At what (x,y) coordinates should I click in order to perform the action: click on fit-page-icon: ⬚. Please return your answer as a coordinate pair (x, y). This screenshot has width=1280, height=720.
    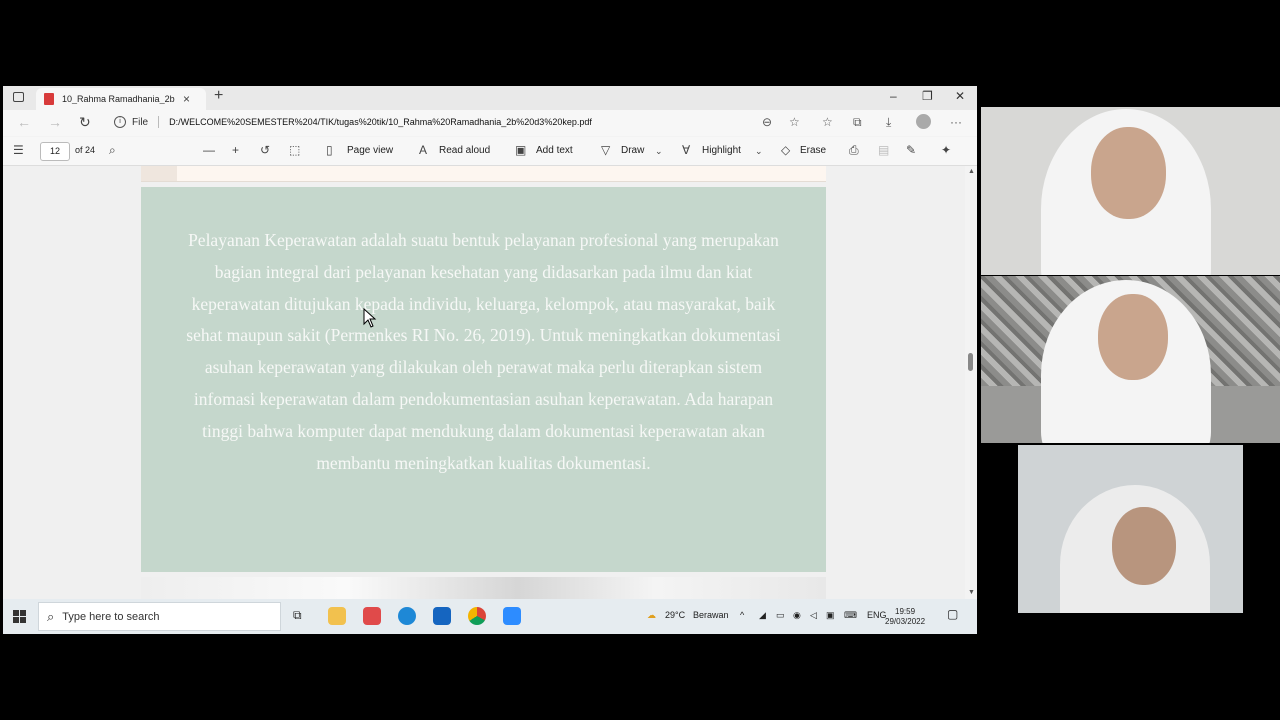
    Looking at the image, I should click on (294, 150).